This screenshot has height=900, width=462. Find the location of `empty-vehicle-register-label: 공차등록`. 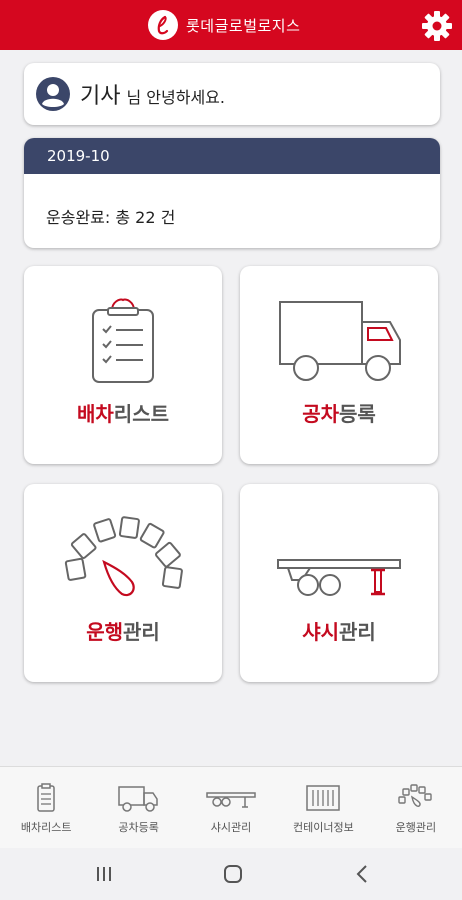

empty-vehicle-register-label: 공차등록 is located at coordinates (339, 414).